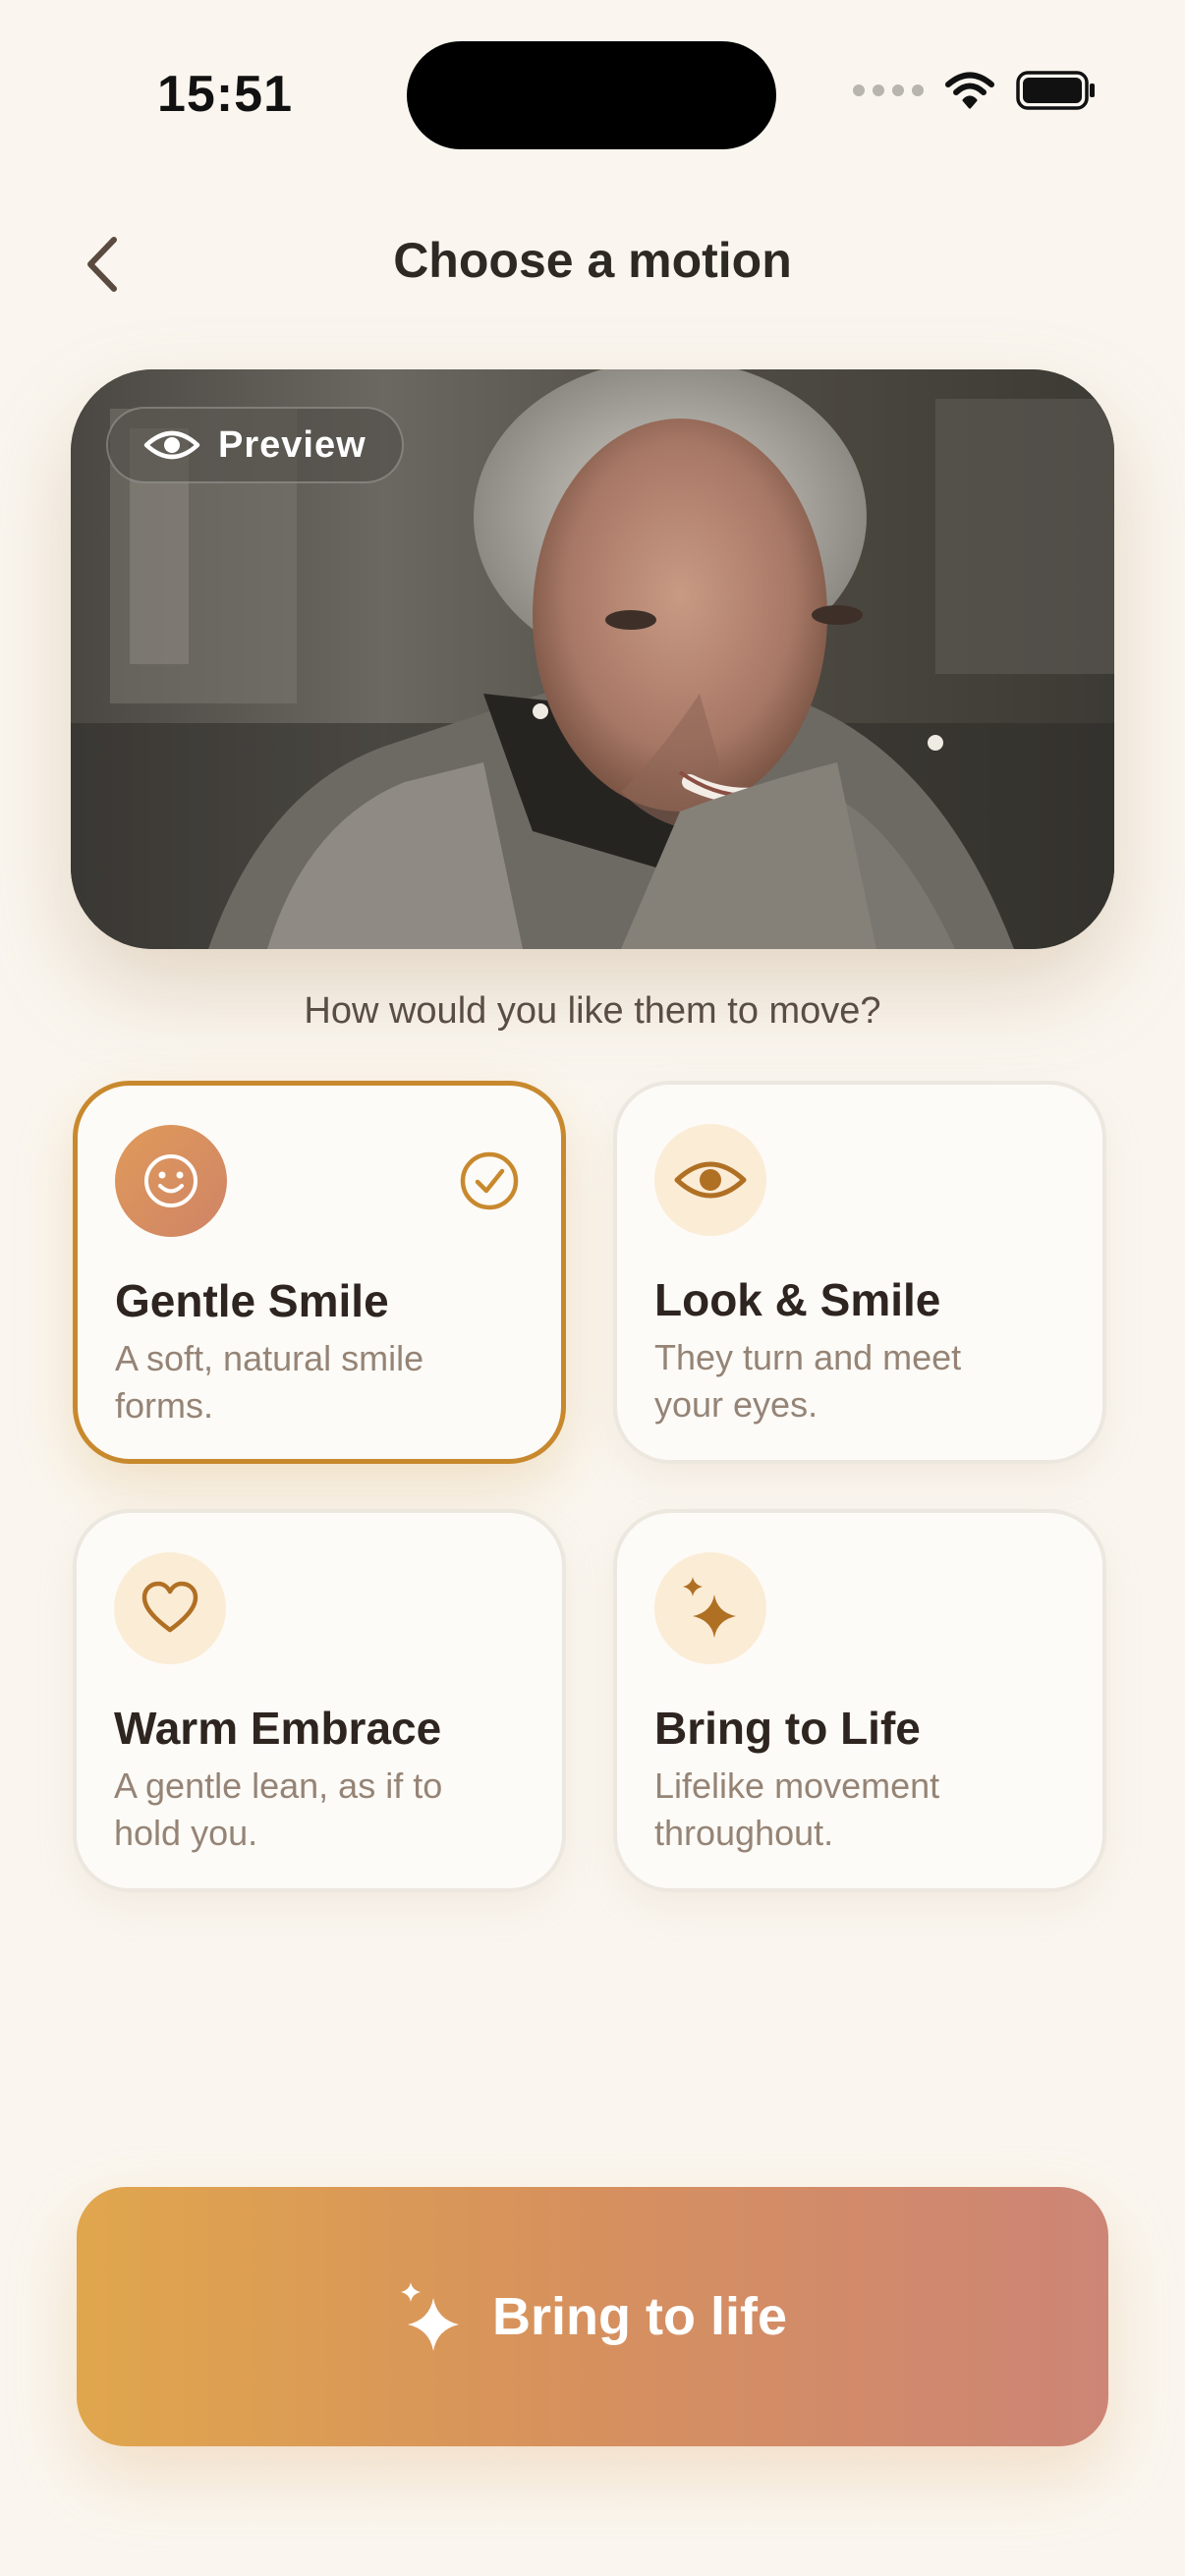  What do you see at coordinates (592, 260) in the screenshot?
I see `page-title: Choose a motion` at bounding box center [592, 260].